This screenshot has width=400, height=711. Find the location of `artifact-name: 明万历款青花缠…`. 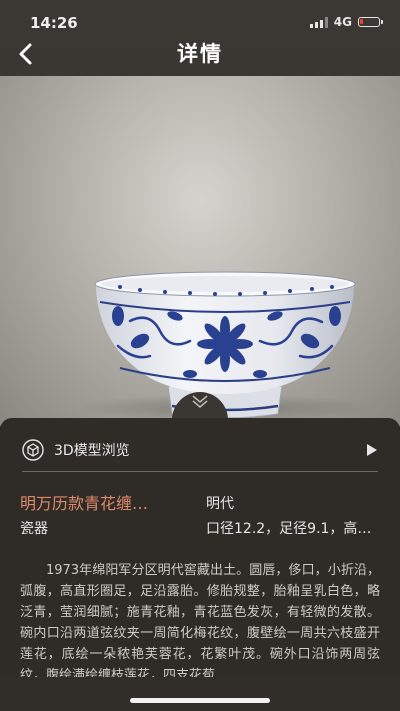

artifact-name: 明万历款青花缠… is located at coordinates (105, 502).